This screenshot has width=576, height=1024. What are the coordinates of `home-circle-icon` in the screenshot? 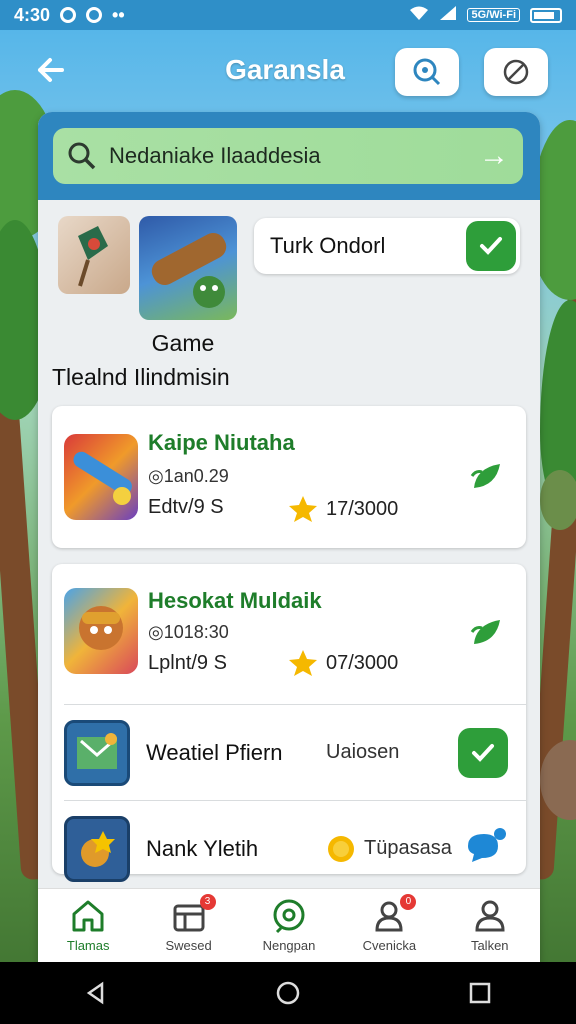 It's located at (288, 993).